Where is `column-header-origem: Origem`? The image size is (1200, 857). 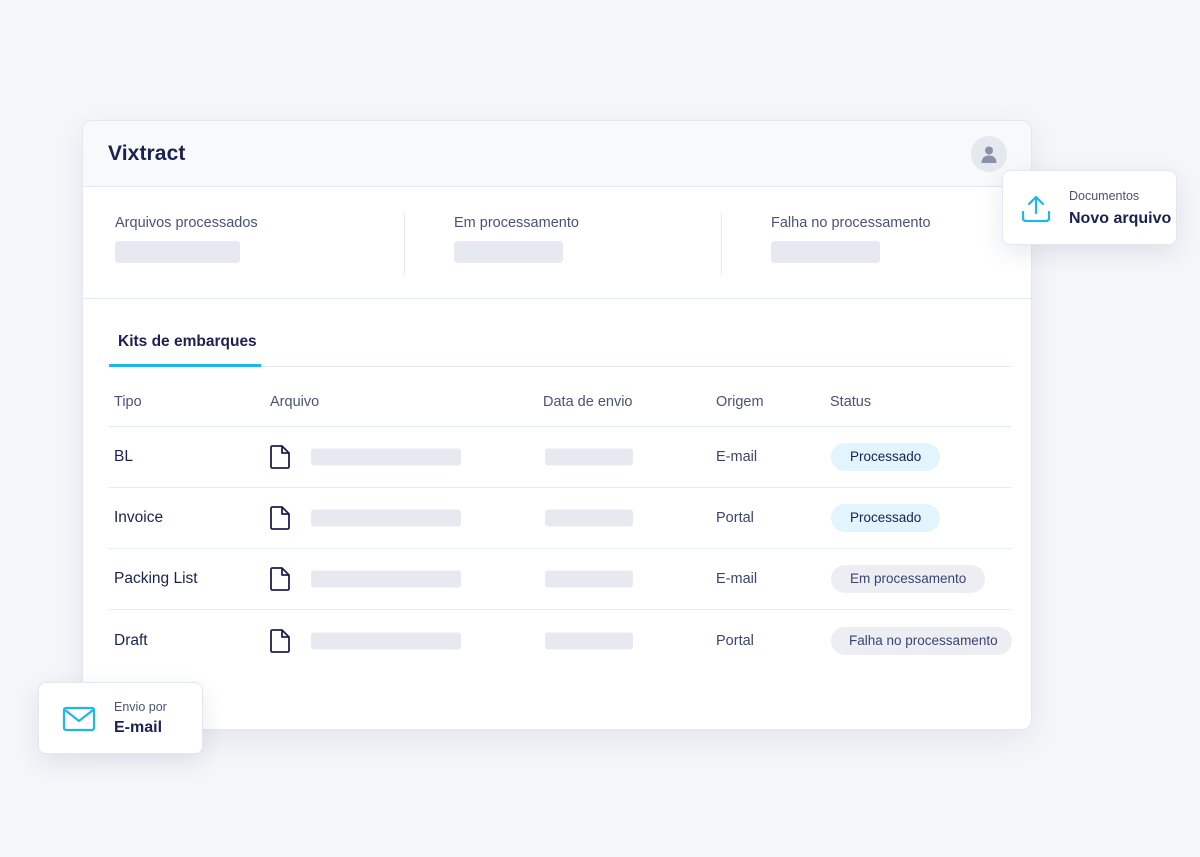 column-header-origem: Origem is located at coordinates (740, 402).